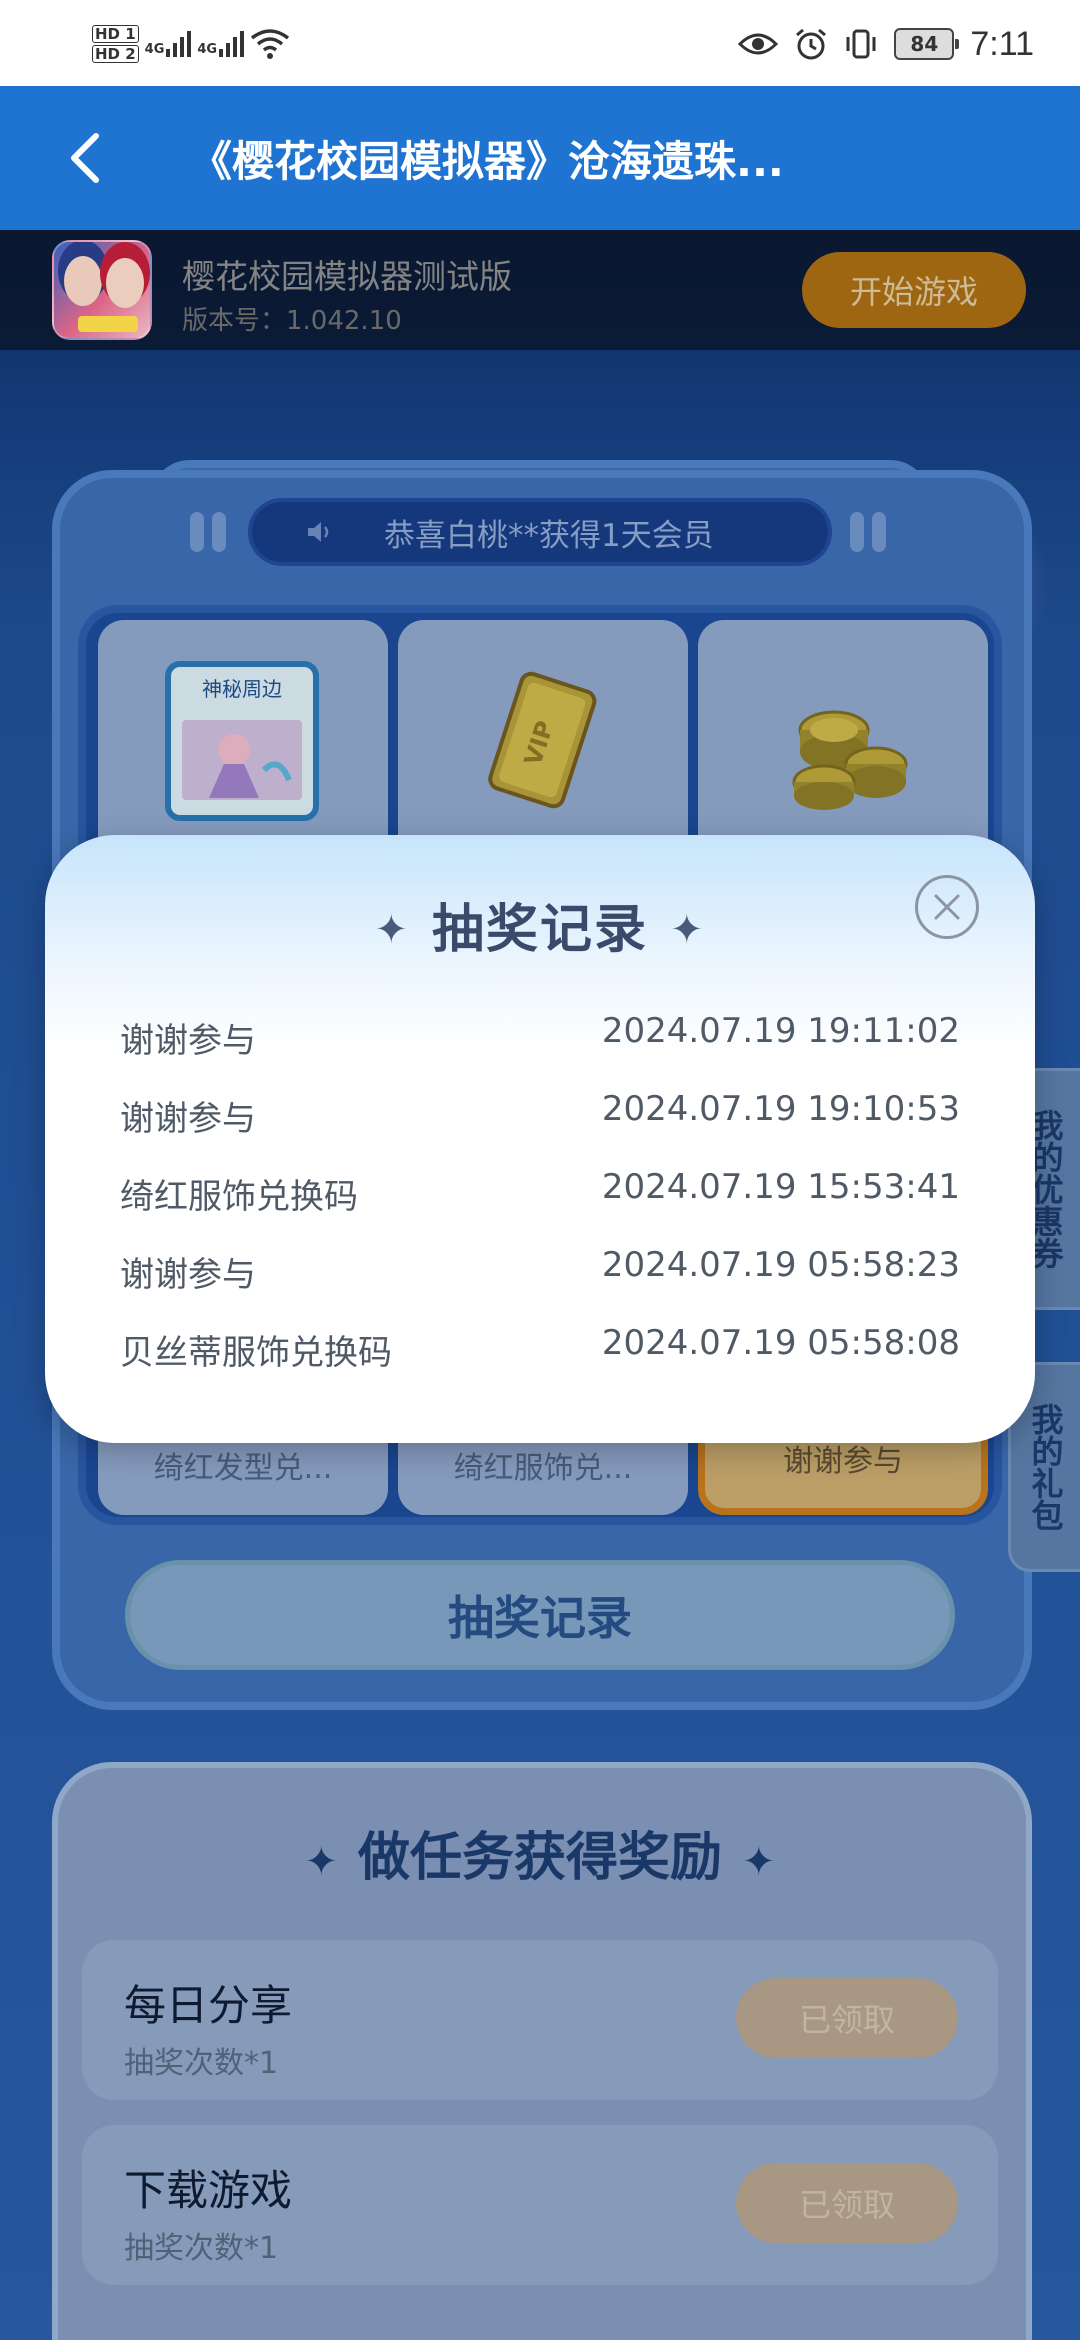 The width and height of the screenshot is (1080, 2340). I want to click on winner-ticker: 恭喜白桃**获得1天会员, so click(540, 532).